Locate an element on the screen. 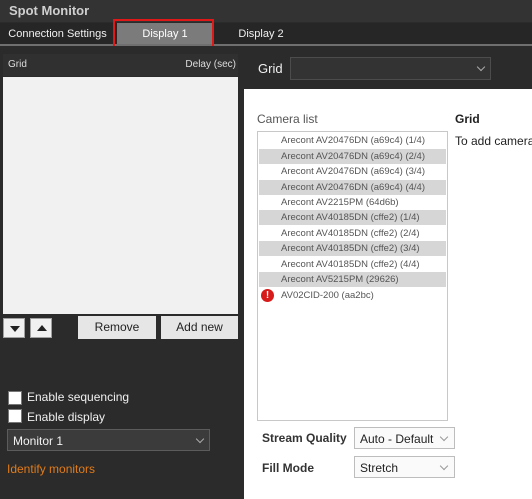 The image size is (532, 499). camera-list-item: Arecont AV20476DN (a69c4) (3/4) is located at coordinates (352, 171).